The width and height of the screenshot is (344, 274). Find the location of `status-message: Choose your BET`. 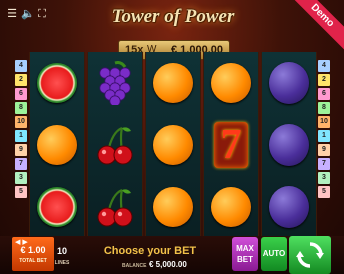

status-message: Choose your BET is located at coordinates (150, 251).